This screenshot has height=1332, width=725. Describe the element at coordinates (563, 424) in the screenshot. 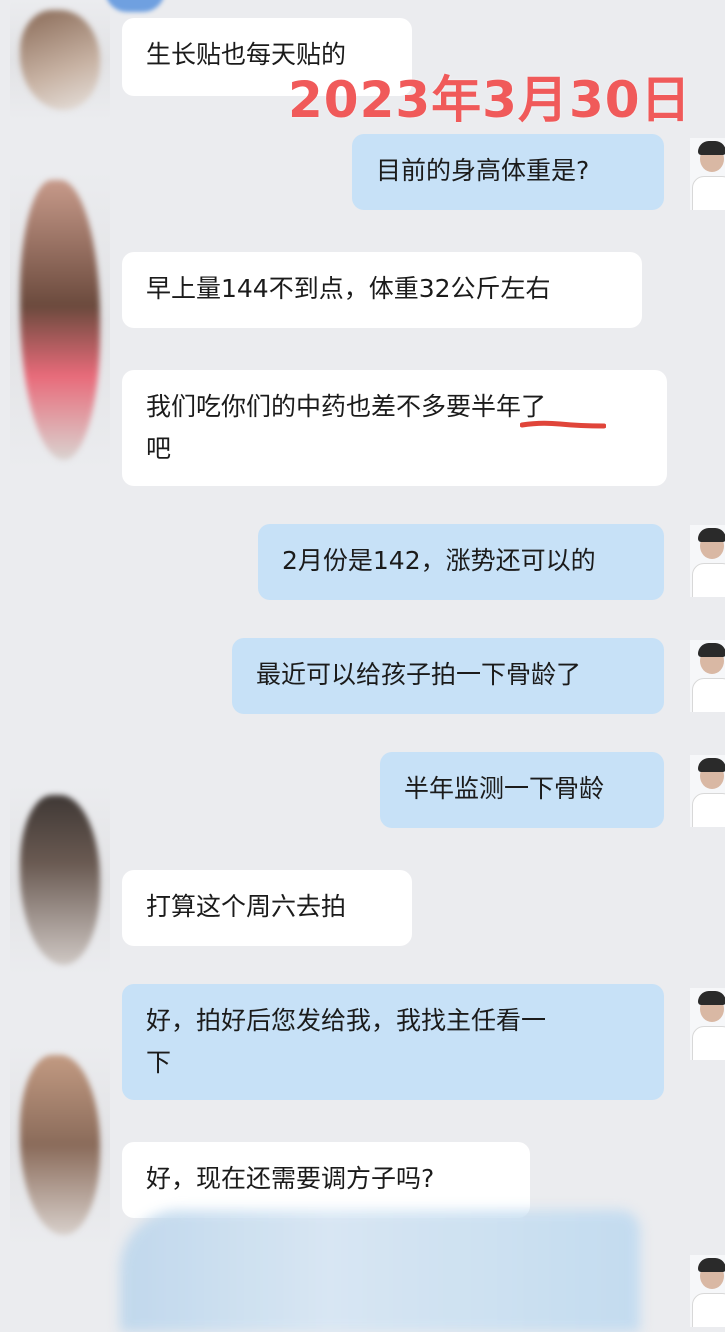

I see `red-underline-annotation` at that location.